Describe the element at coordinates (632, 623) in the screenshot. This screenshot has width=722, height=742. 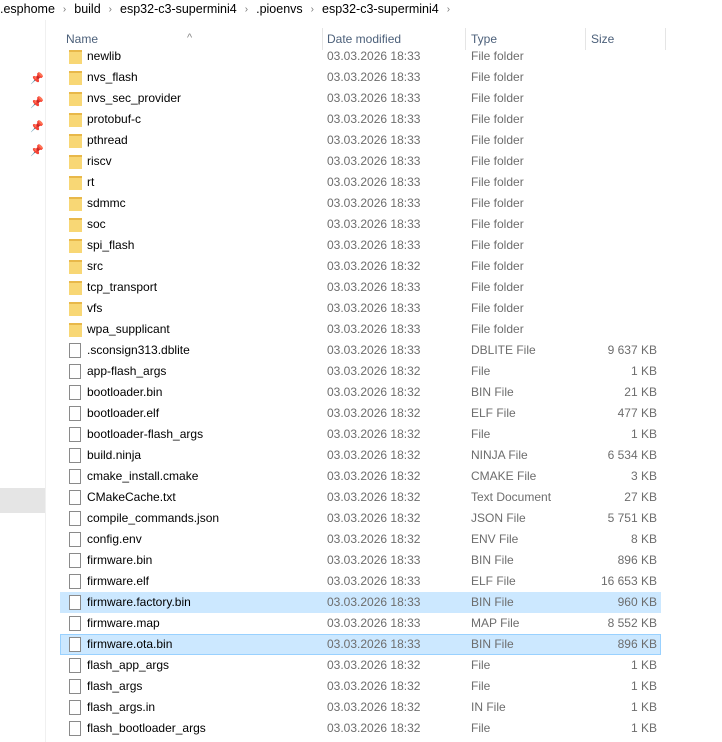
I see `file-size: 8 552 KB` at that location.